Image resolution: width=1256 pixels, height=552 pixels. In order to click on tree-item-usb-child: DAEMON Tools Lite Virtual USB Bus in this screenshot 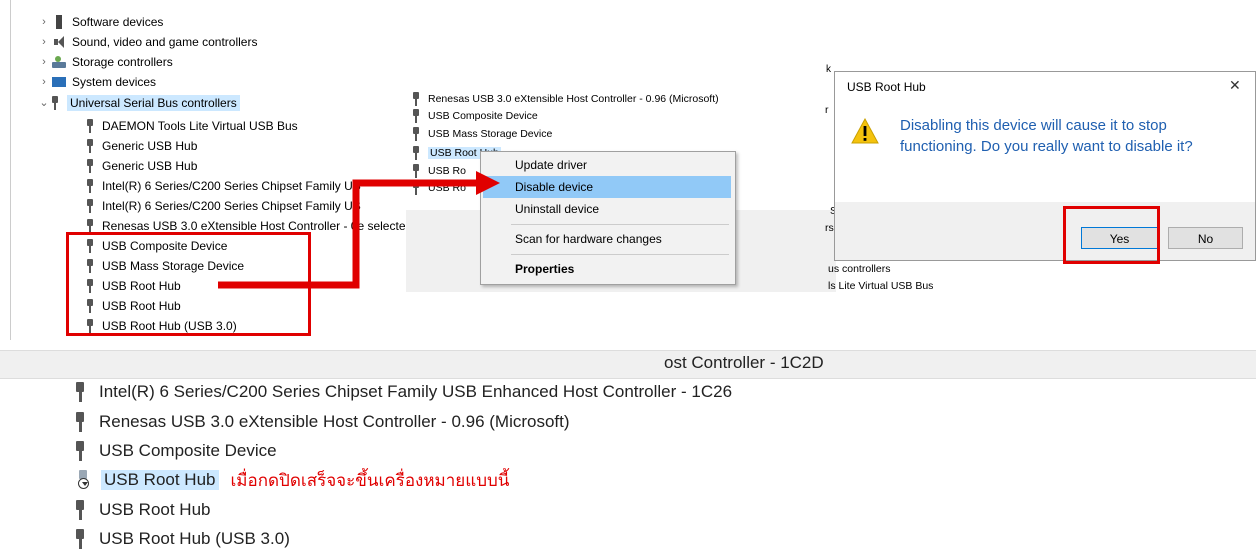, I will do `click(192, 125)`.